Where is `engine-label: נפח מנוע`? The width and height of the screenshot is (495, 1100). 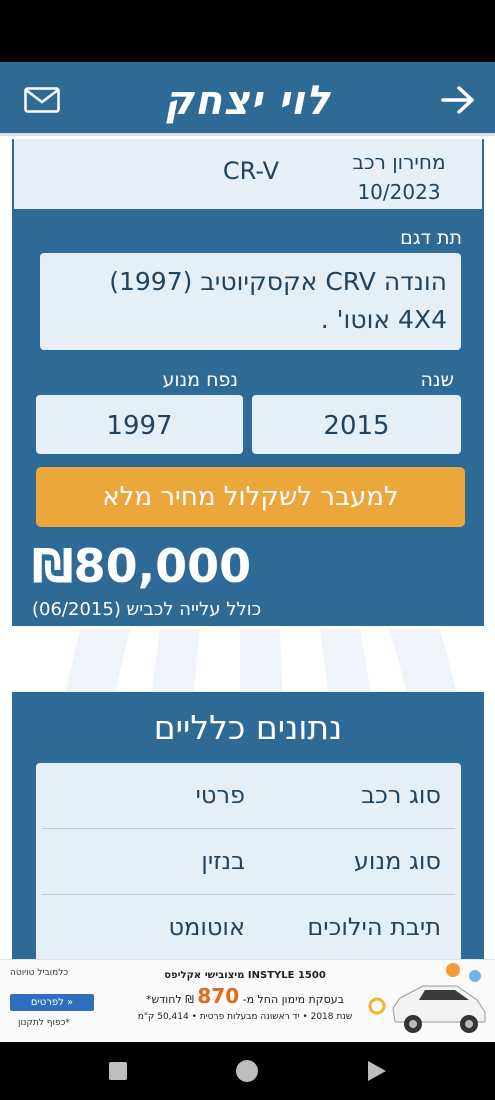
engine-label: נפח מנוע is located at coordinates (200, 380).